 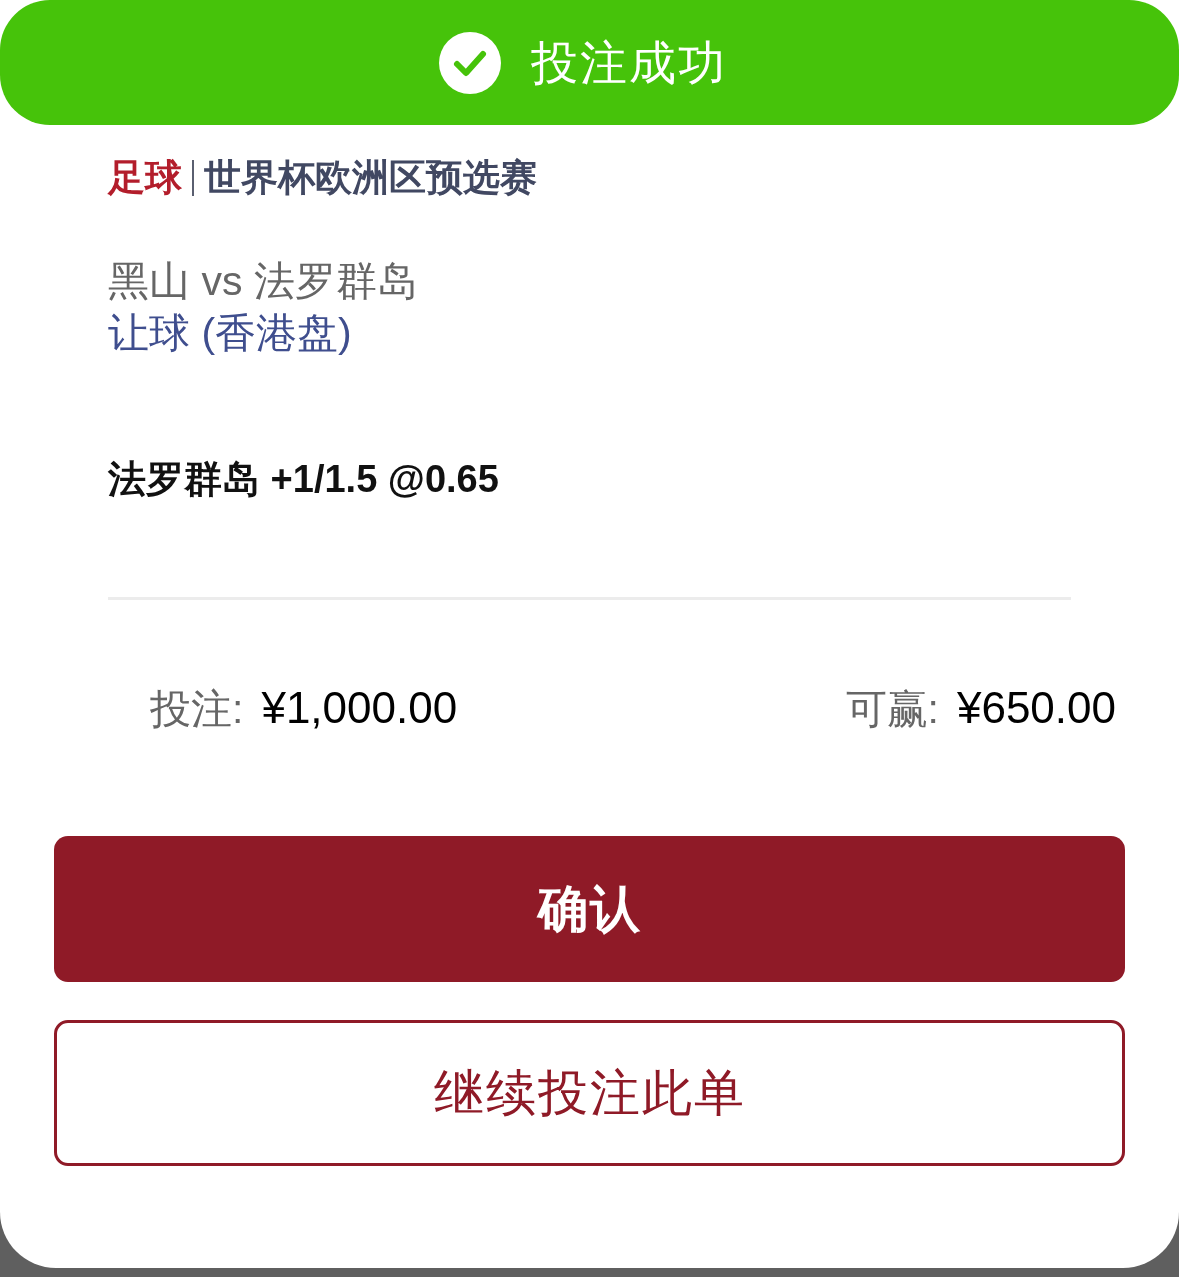 What do you see at coordinates (359, 707) in the screenshot?
I see `summary-amount: ¥1,000.00` at bounding box center [359, 707].